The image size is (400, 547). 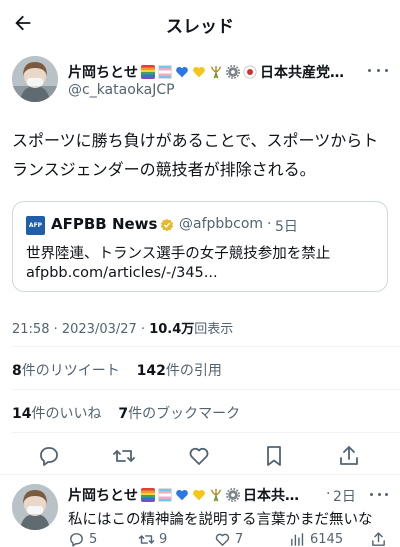 I want to click on likes-label: 件のいいね, so click(x=66, y=414).